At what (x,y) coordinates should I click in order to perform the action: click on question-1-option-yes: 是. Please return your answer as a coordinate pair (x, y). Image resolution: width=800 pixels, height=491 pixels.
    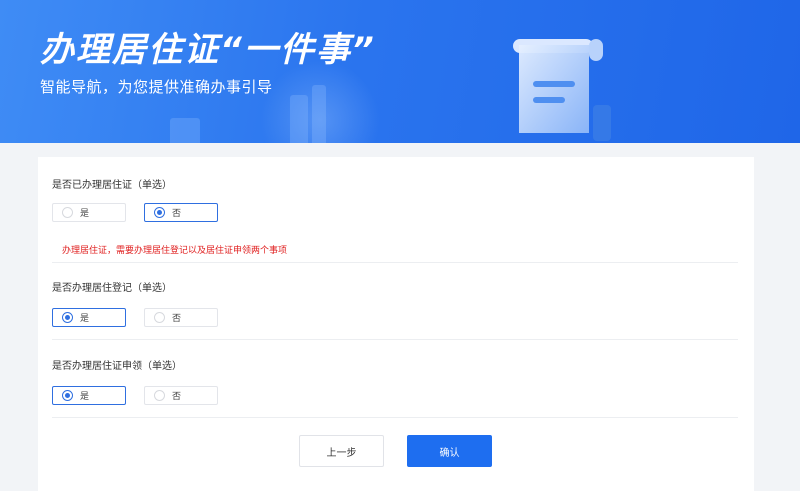
    Looking at the image, I should click on (89, 212).